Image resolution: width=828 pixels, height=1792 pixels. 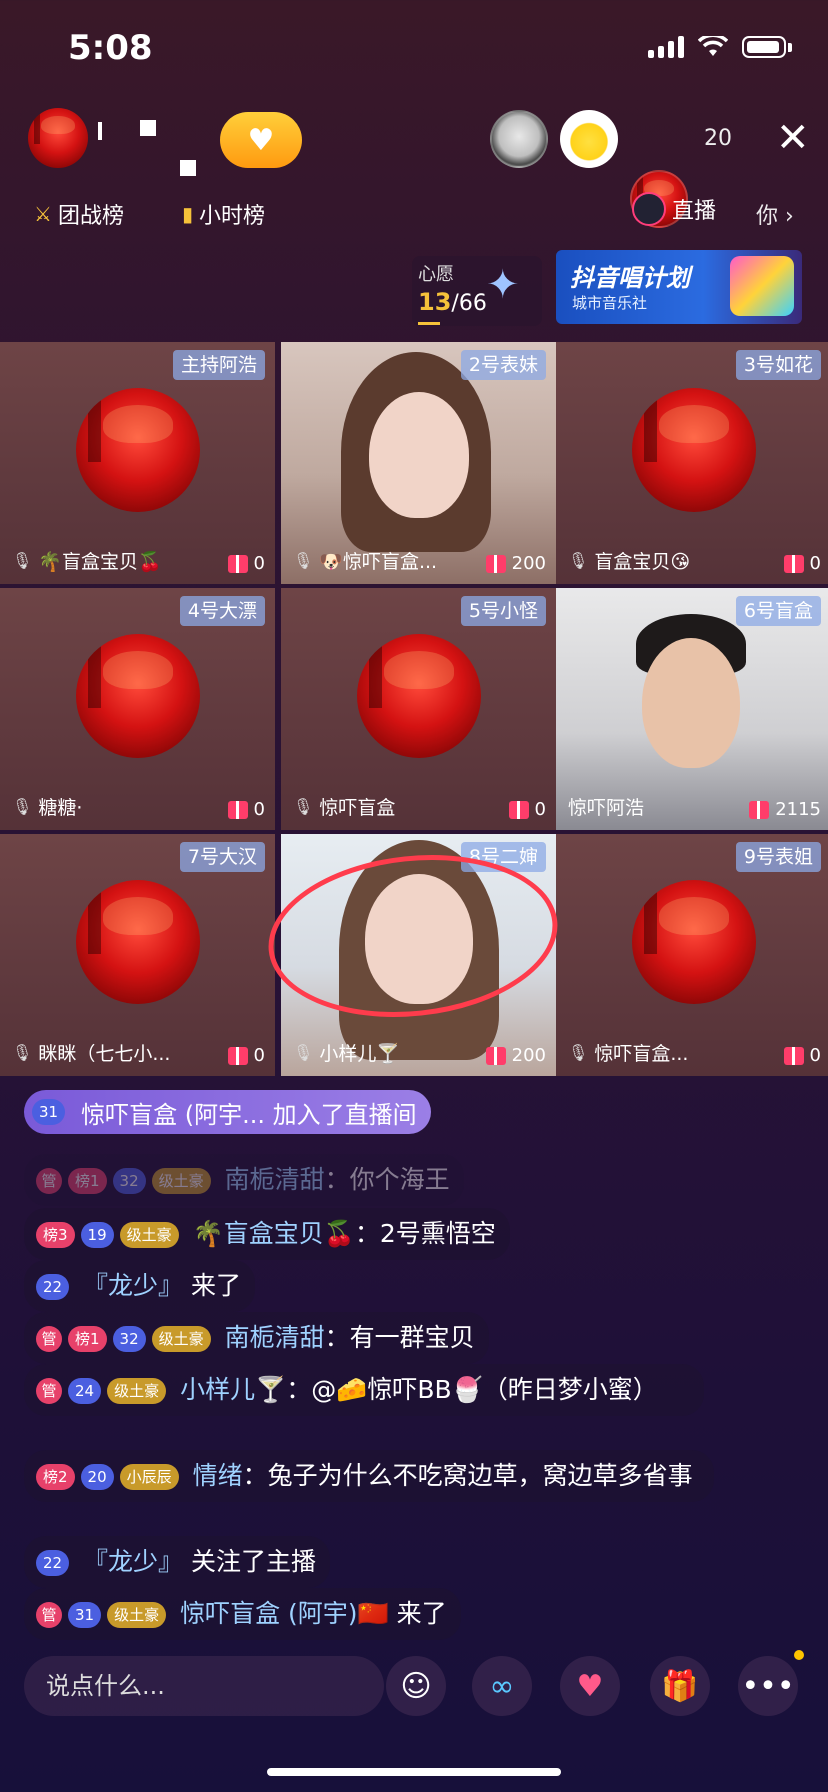 What do you see at coordinates (452, 302) in the screenshot?
I see `wish-progress: 13/66` at bounding box center [452, 302].